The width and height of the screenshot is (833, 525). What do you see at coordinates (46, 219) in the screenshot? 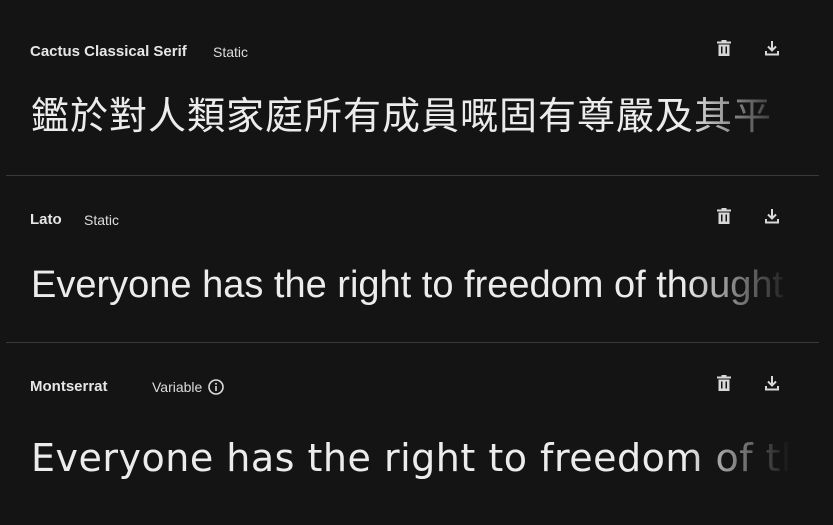
I see `font-name: Lato` at bounding box center [46, 219].